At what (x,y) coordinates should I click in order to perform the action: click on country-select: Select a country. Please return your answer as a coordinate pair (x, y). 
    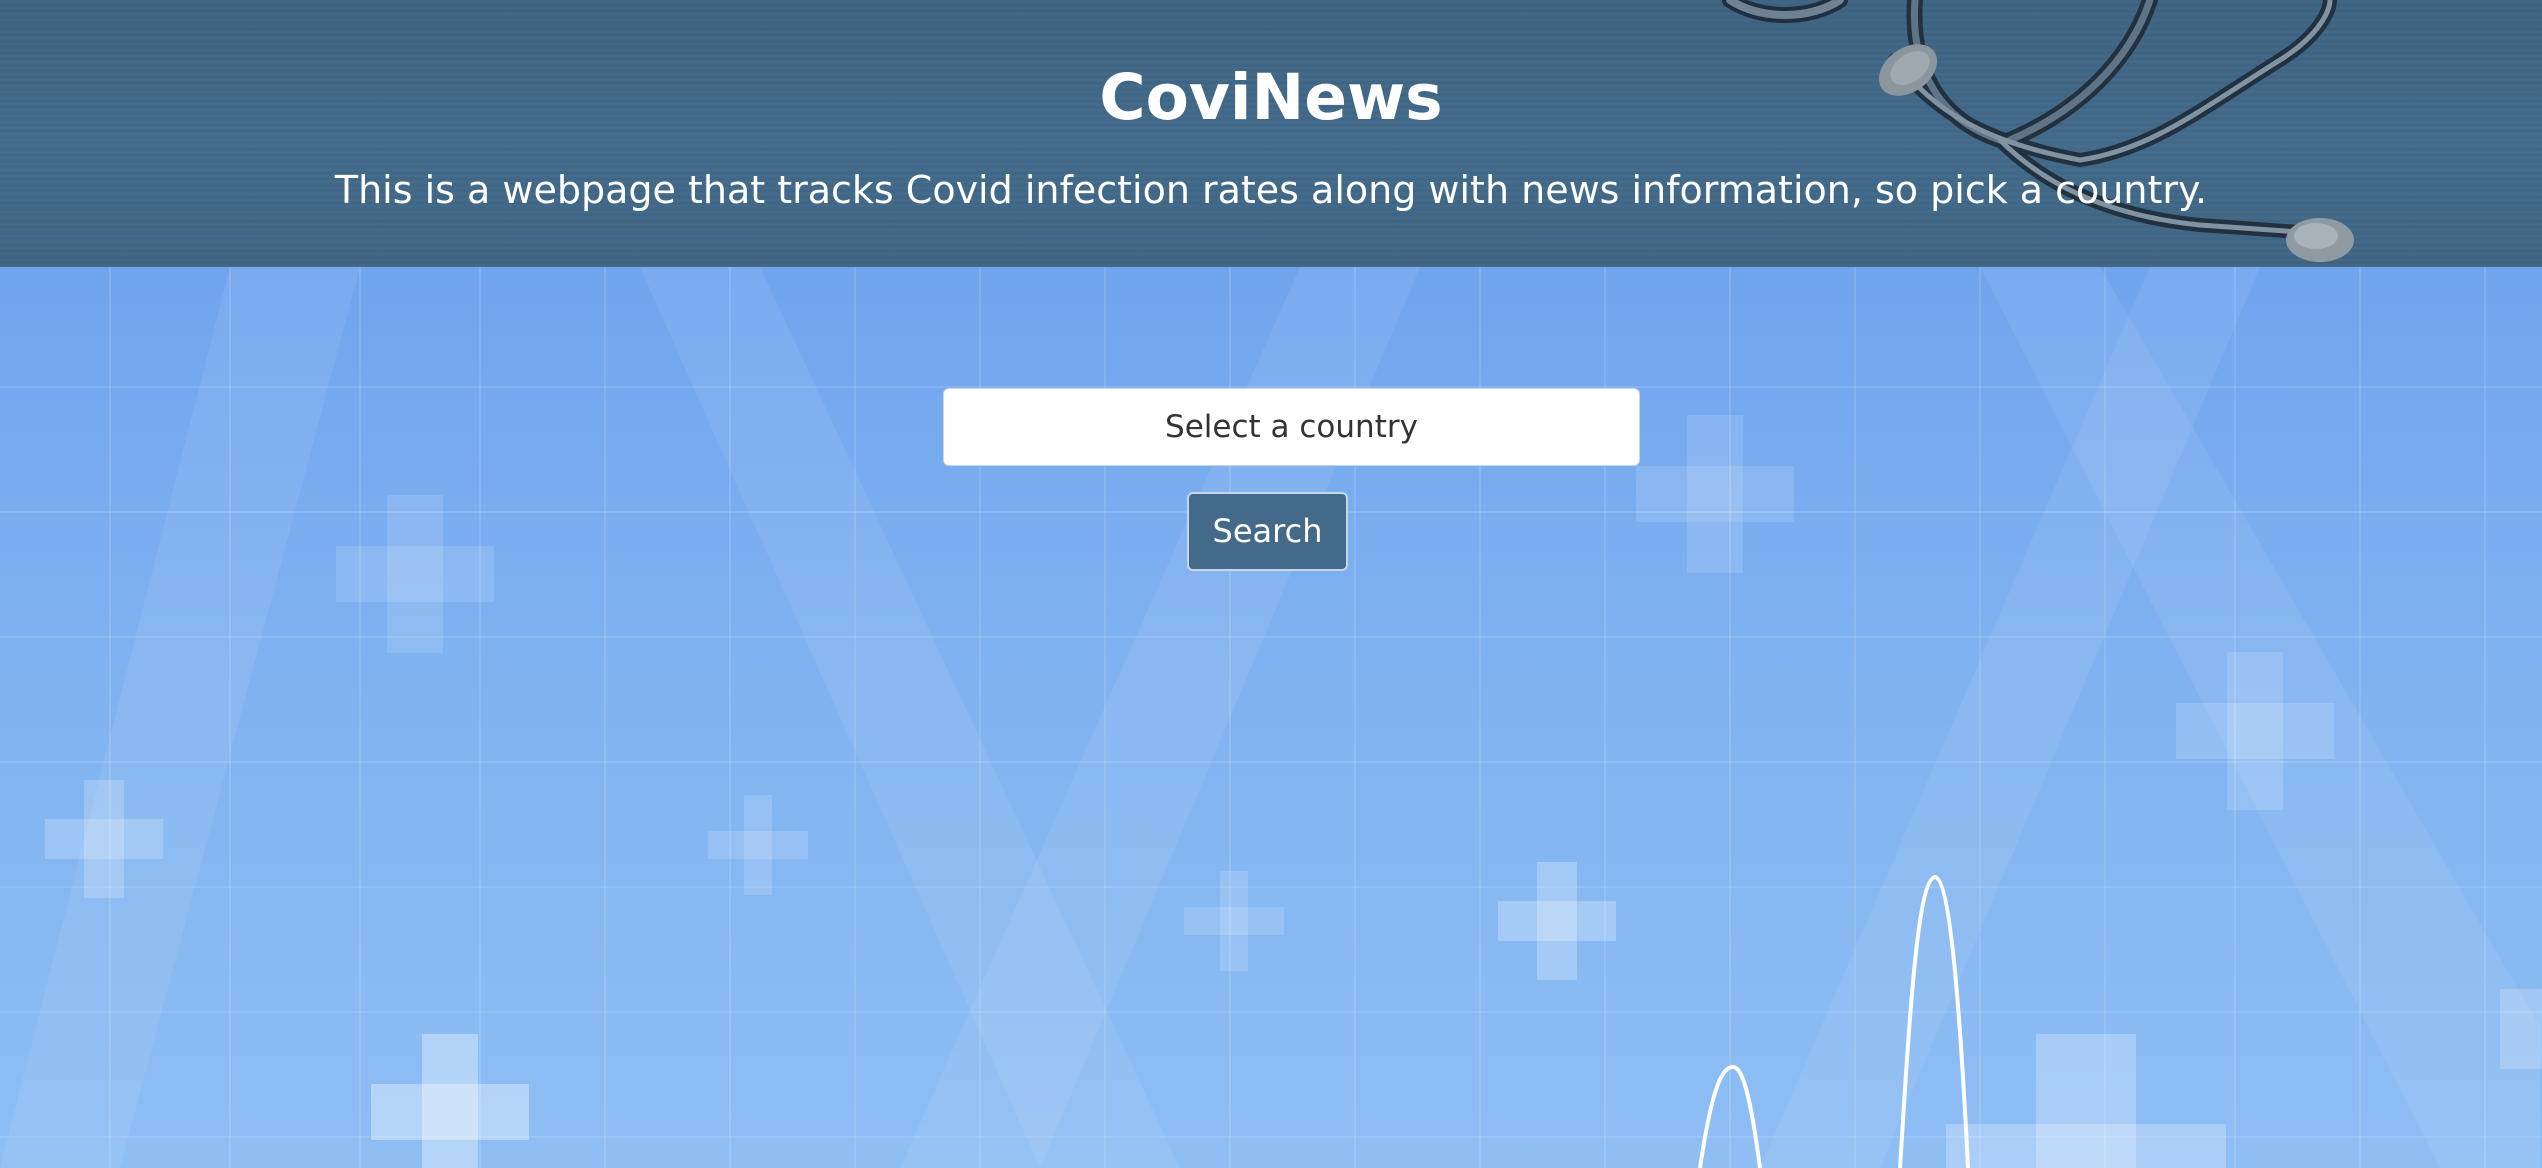
    Looking at the image, I should click on (1291, 427).